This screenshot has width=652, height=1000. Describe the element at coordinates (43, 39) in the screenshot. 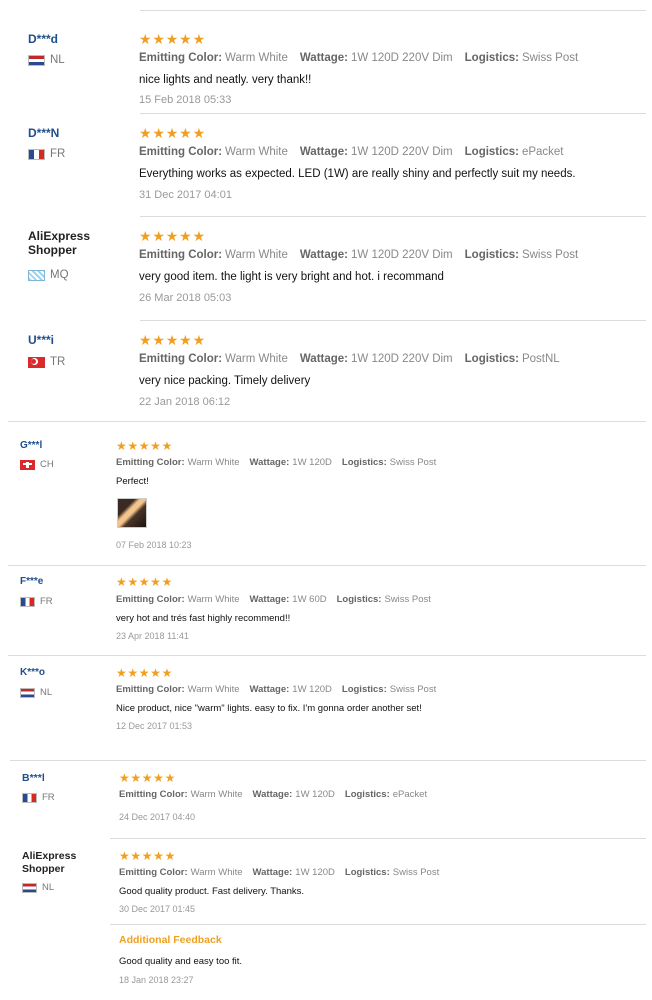

I see `reviewer-name: D***d` at that location.